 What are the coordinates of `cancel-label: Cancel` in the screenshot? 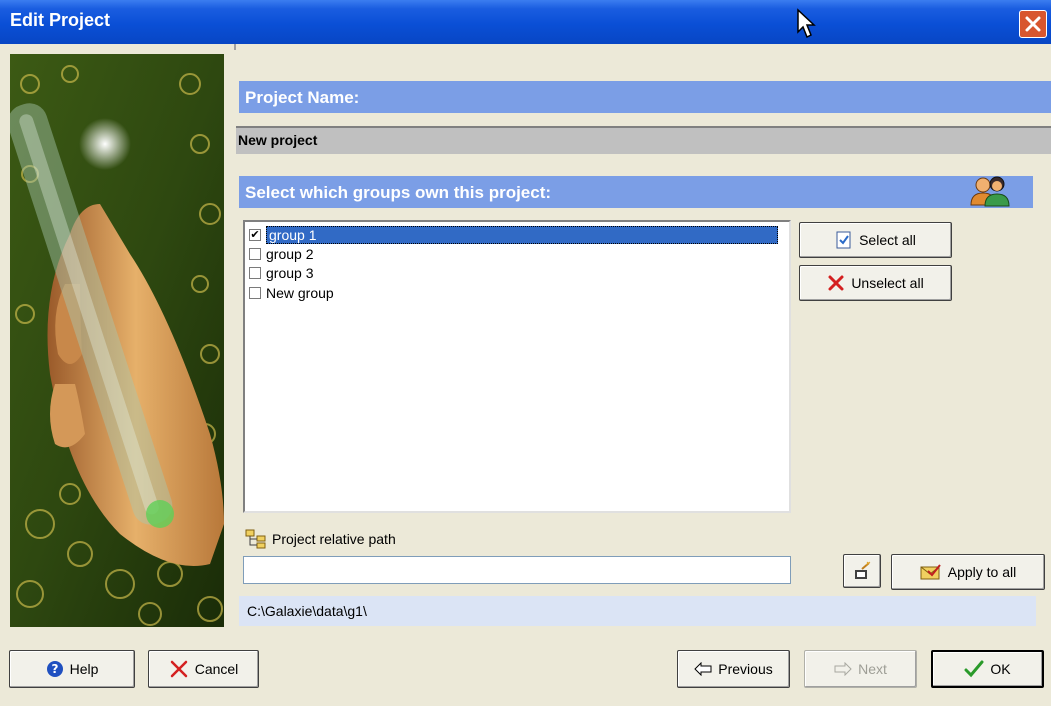 It's located at (216, 669).